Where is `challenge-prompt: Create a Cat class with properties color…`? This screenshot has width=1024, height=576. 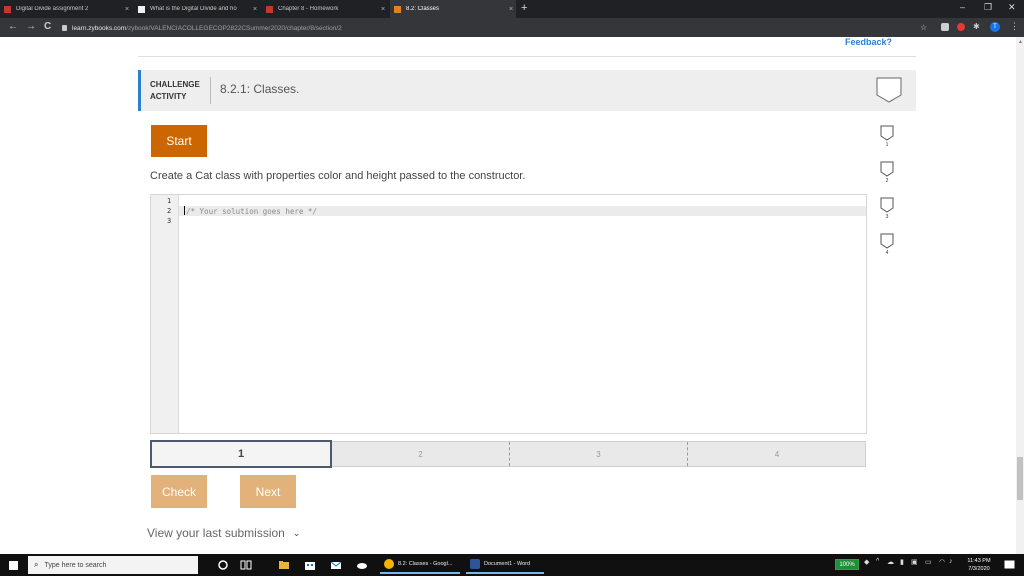
challenge-prompt: Create a Cat class with properties color… is located at coordinates (338, 176).